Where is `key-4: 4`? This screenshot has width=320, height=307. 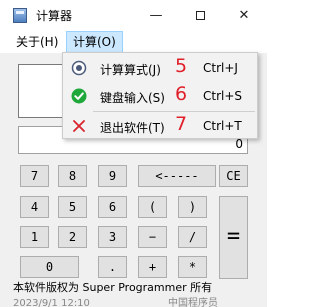
key-4: 4 is located at coordinates (34, 207).